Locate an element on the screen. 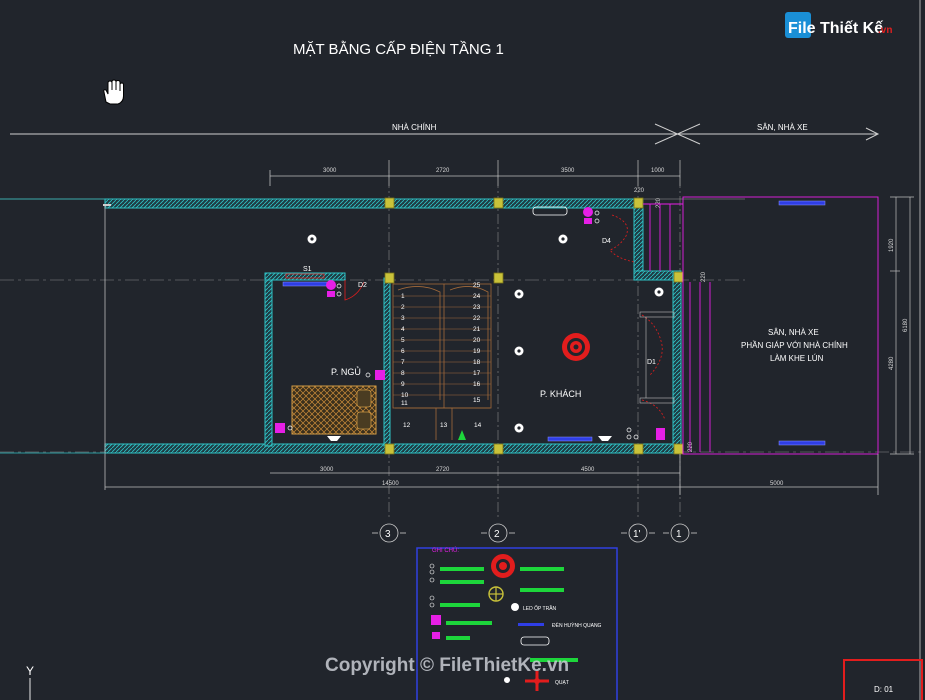  dim-right-1: 1920 is located at coordinates (892, 245).